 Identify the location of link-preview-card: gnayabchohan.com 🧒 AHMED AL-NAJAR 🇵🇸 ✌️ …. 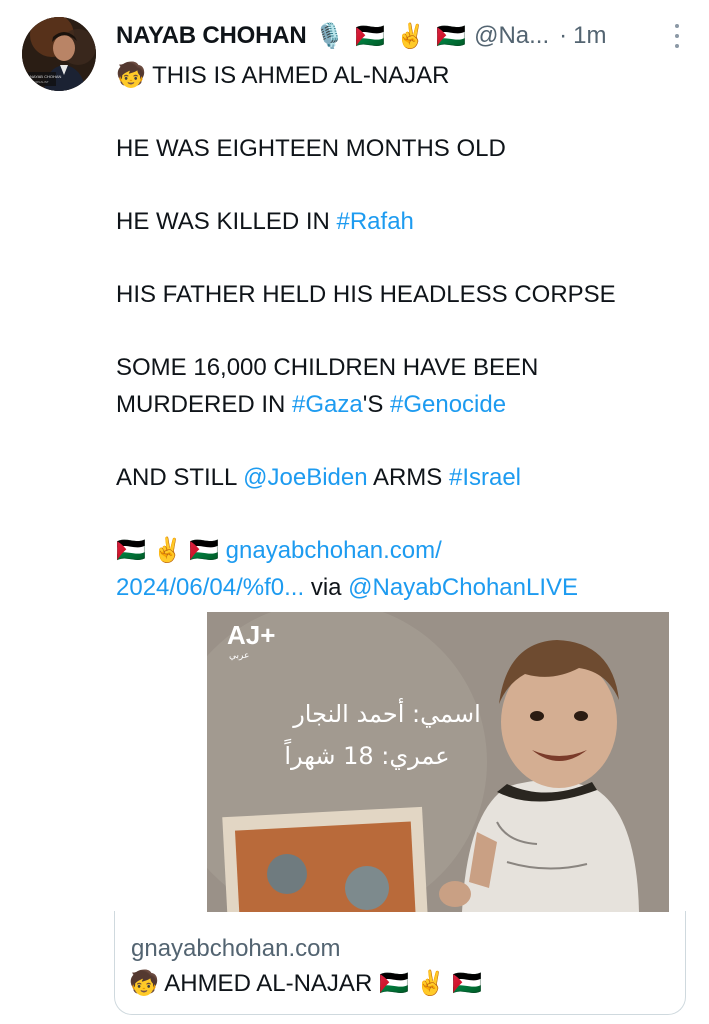
(400, 963).